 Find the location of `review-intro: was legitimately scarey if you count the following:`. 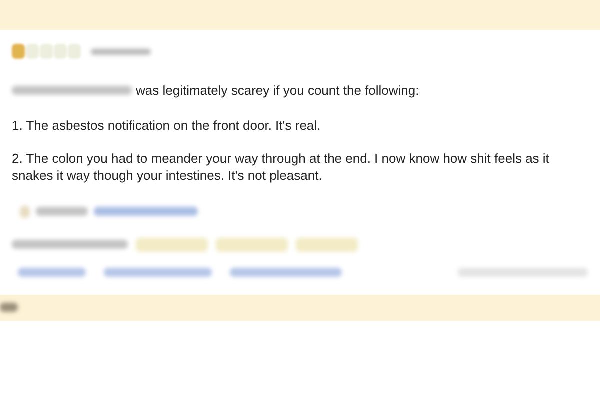

review-intro: was legitimately scarey if you count the following: is located at coordinates (278, 91).